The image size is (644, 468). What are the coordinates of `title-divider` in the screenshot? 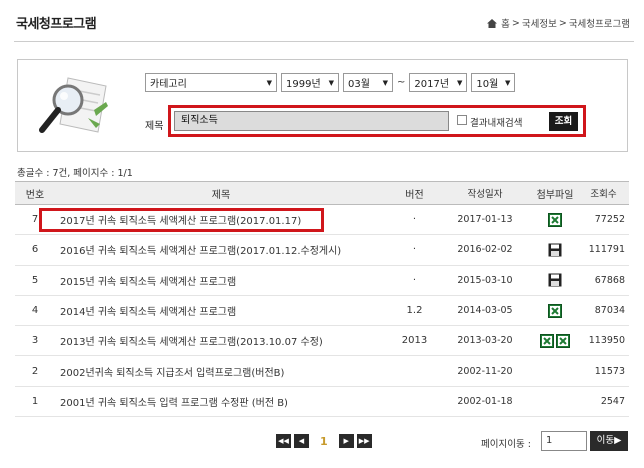 It's located at (324, 41).